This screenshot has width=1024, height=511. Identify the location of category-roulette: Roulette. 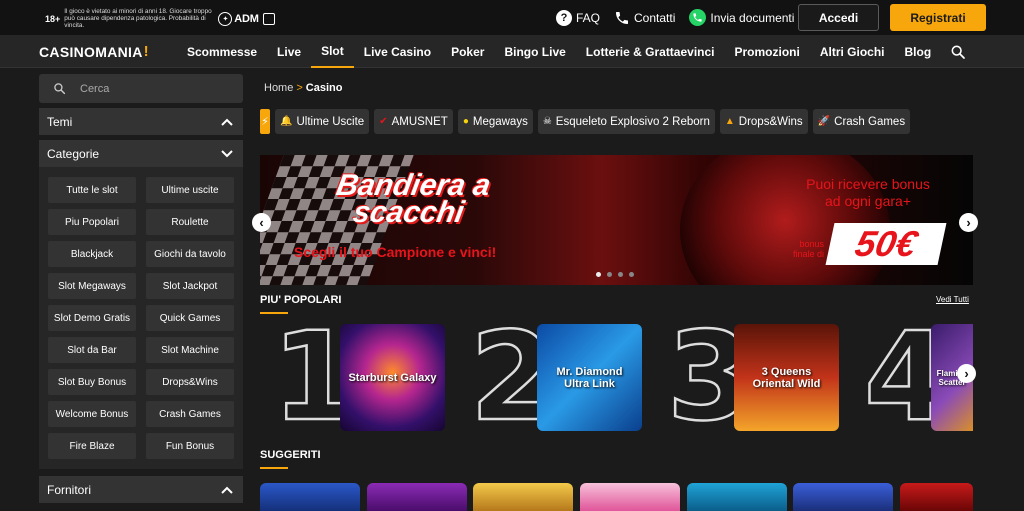
(190, 222).